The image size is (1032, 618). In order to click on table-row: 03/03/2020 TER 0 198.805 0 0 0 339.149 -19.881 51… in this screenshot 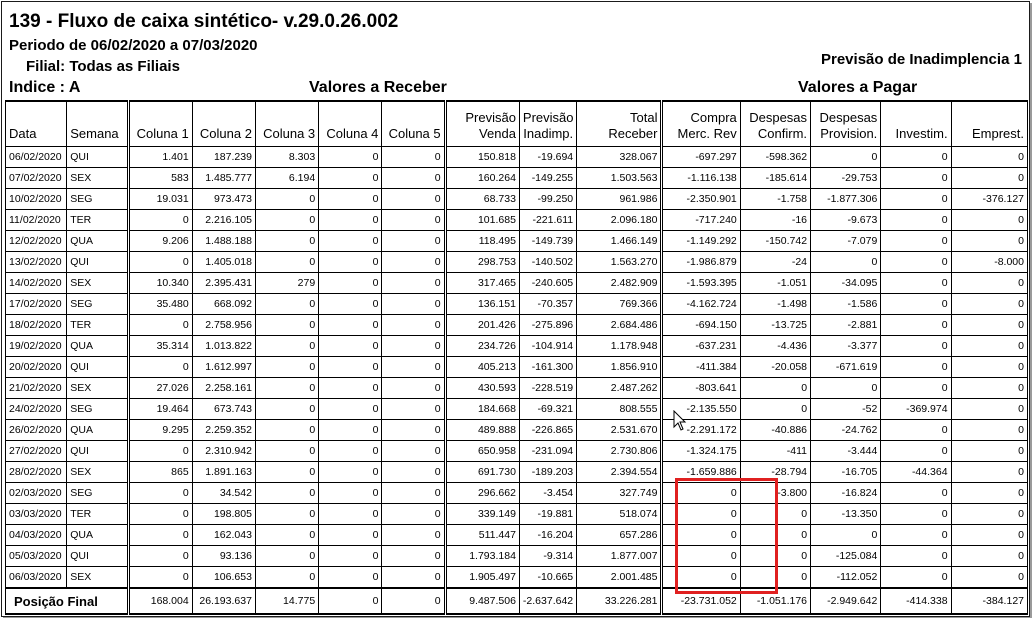, I will do `click(516, 514)`.